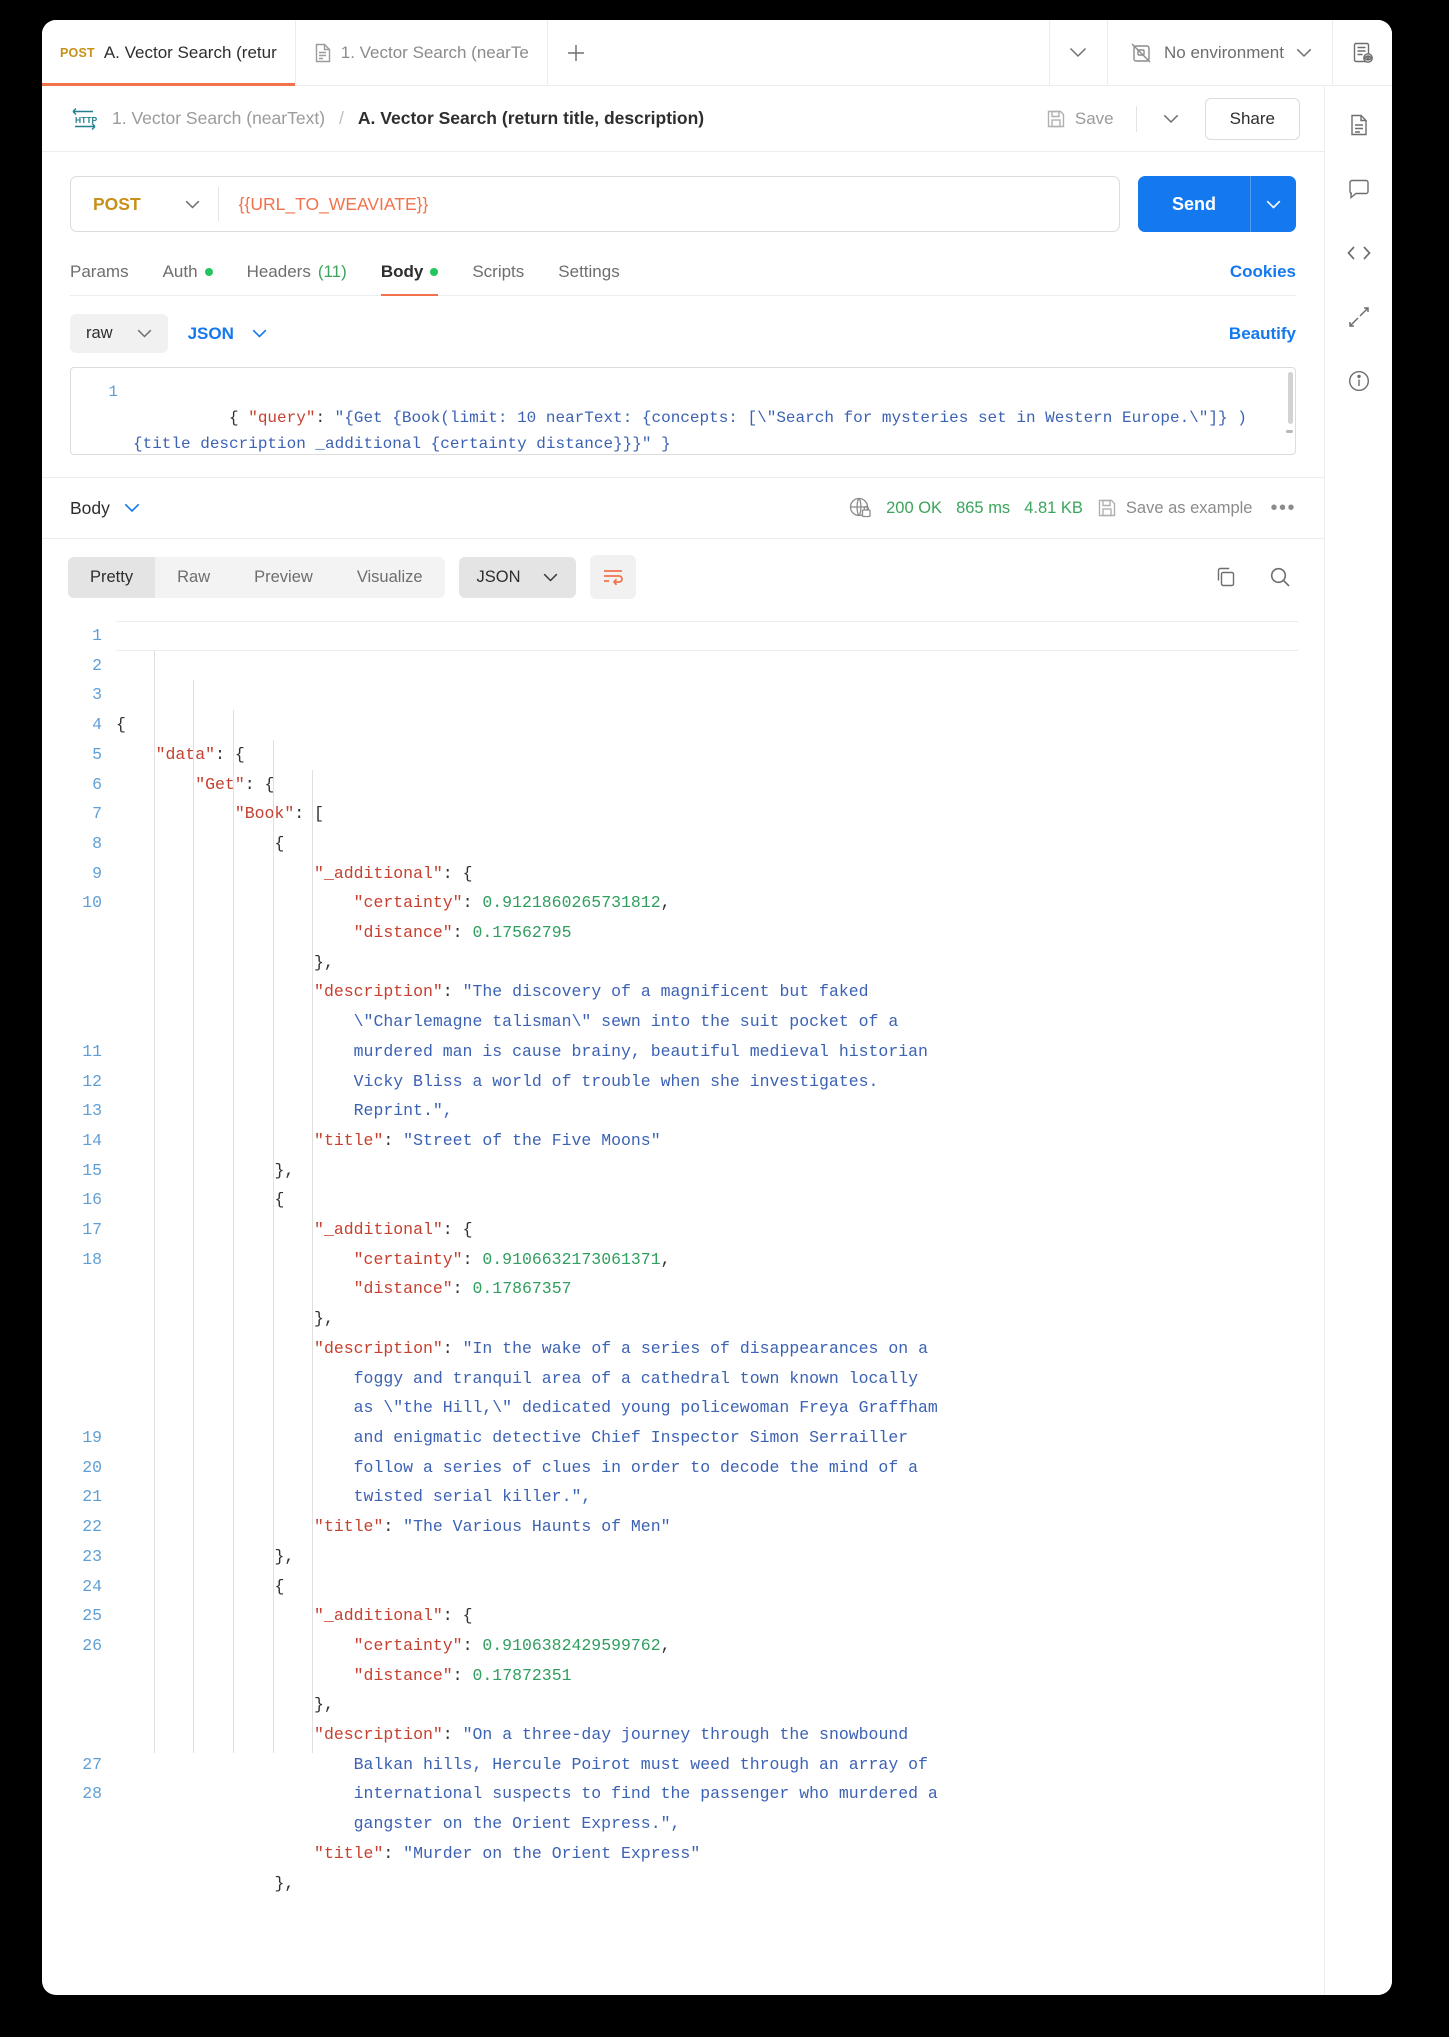 Image resolution: width=1449 pixels, height=2037 pixels. What do you see at coordinates (144, 204) in the screenshot?
I see `method-selector: POST` at bounding box center [144, 204].